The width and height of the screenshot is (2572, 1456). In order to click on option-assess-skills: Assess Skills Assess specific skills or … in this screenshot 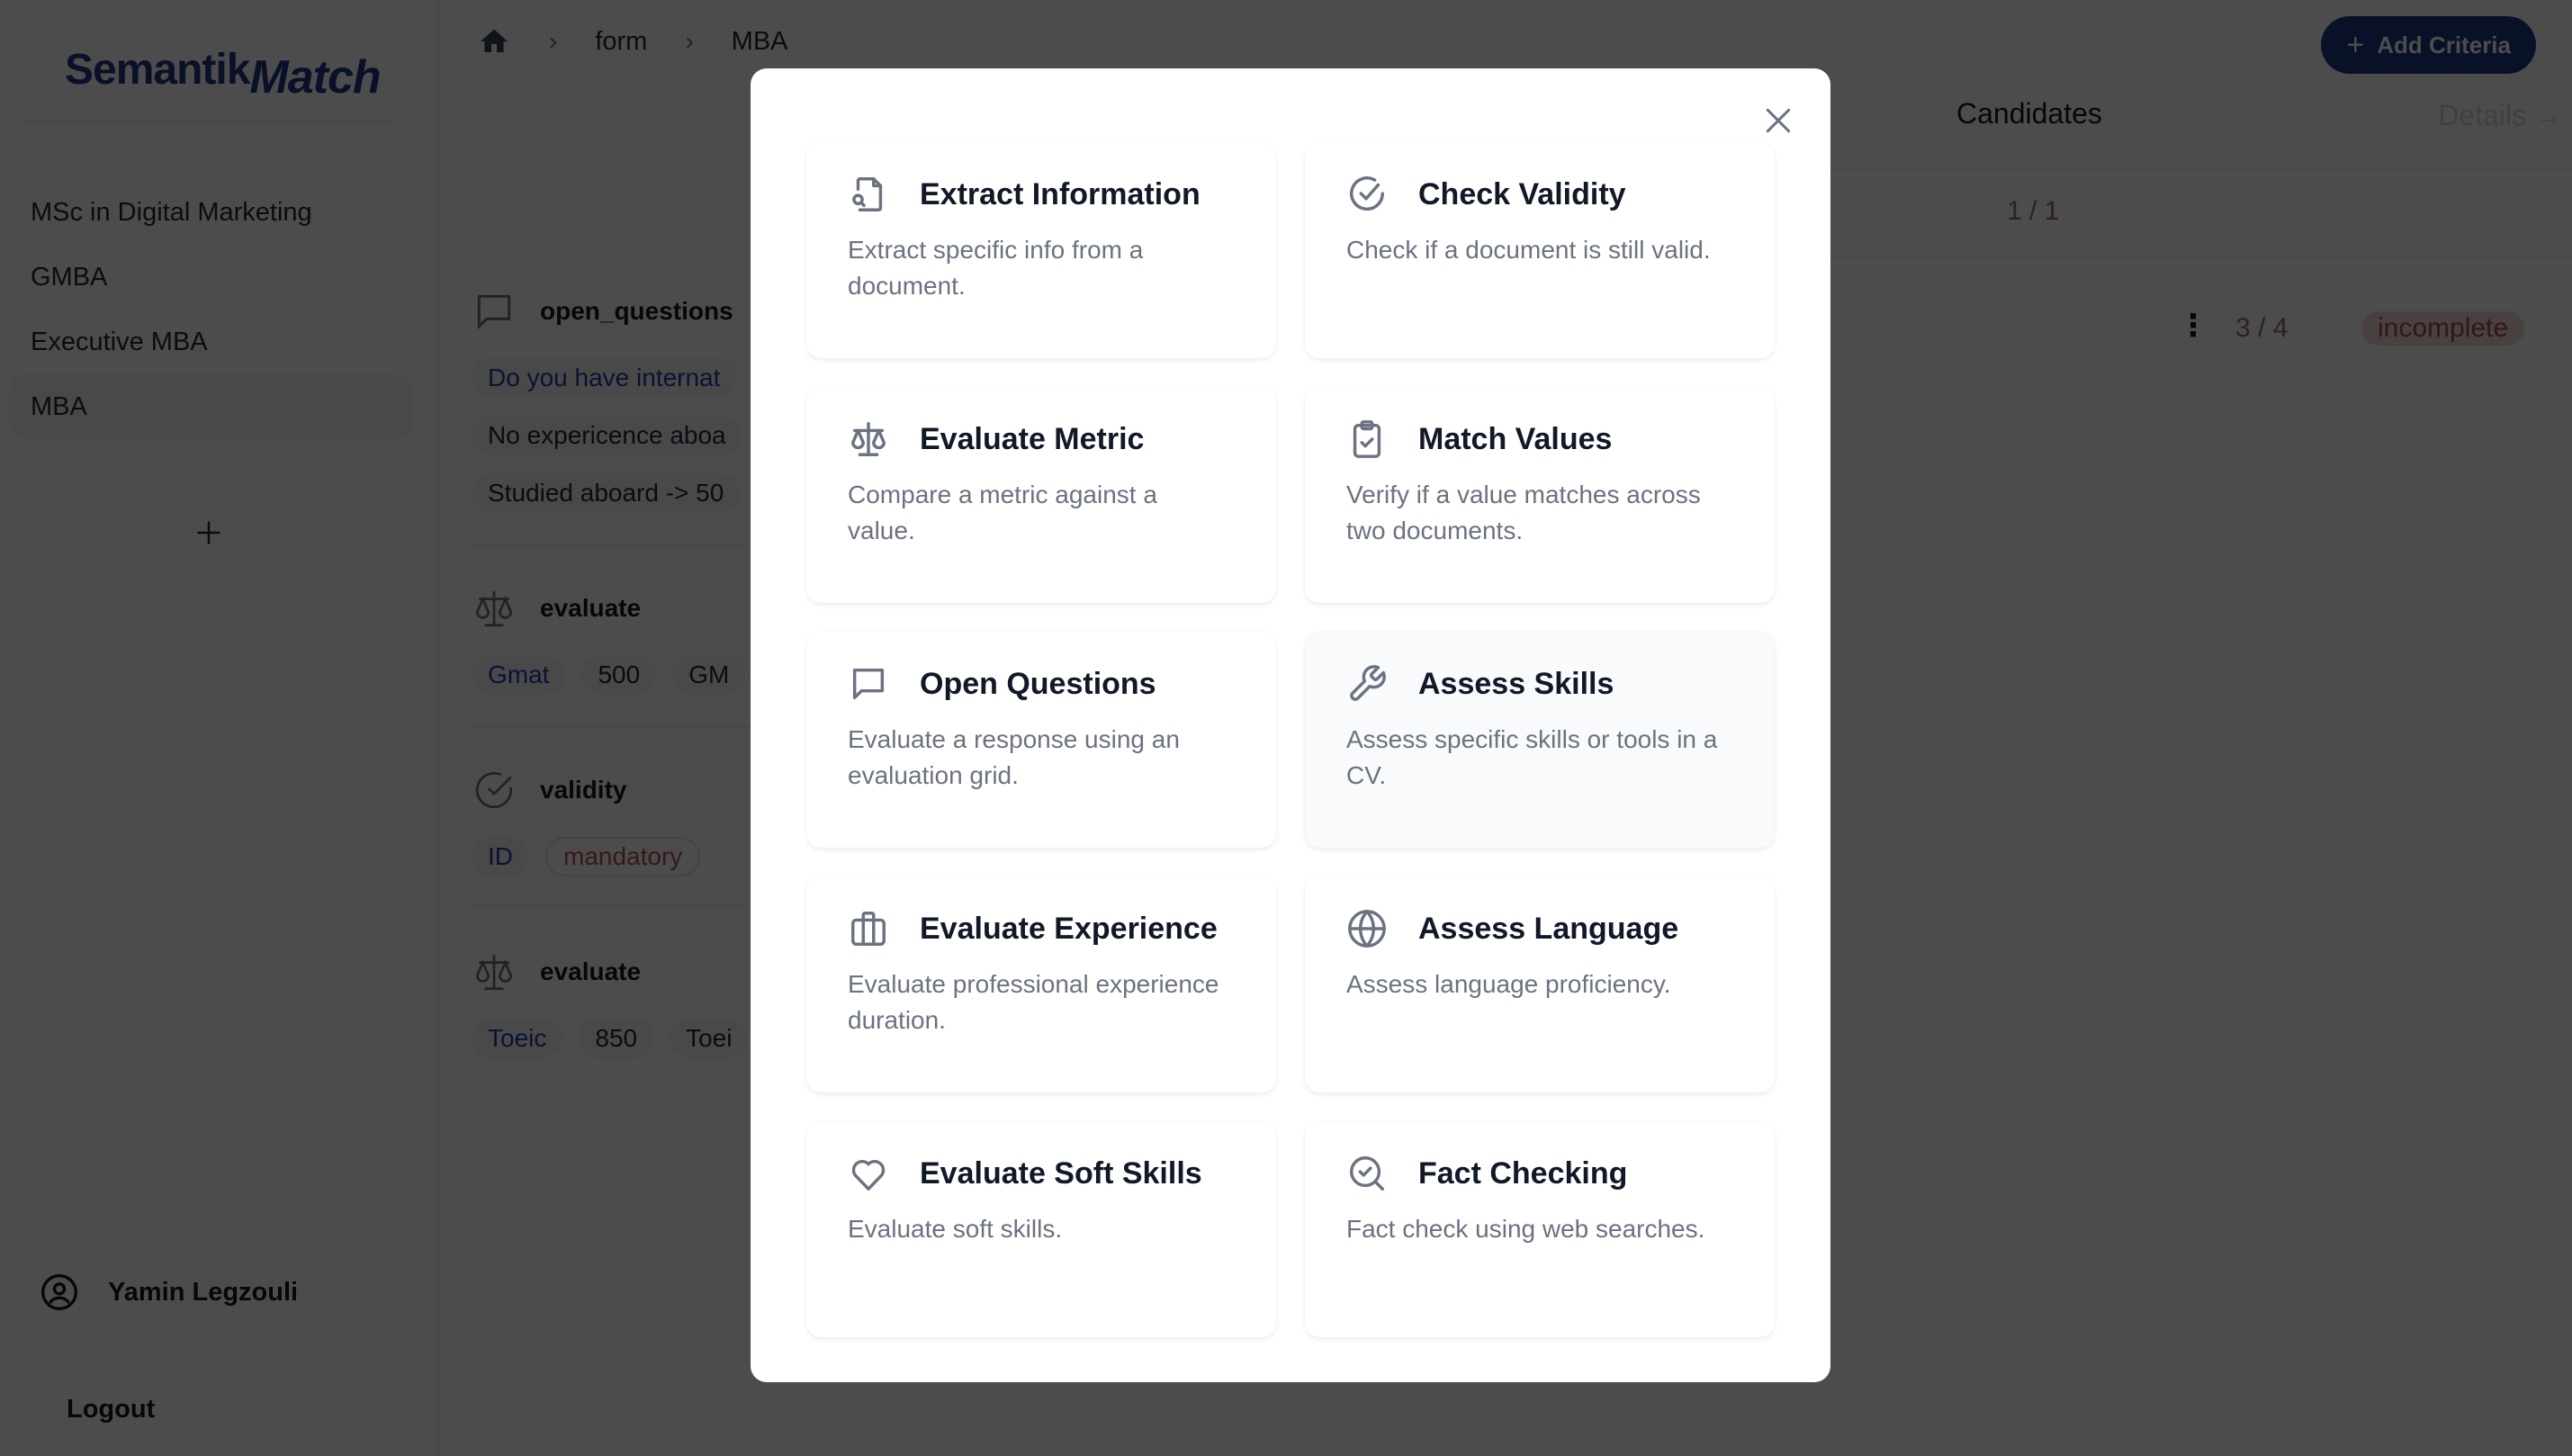, I will do `click(1540, 740)`.